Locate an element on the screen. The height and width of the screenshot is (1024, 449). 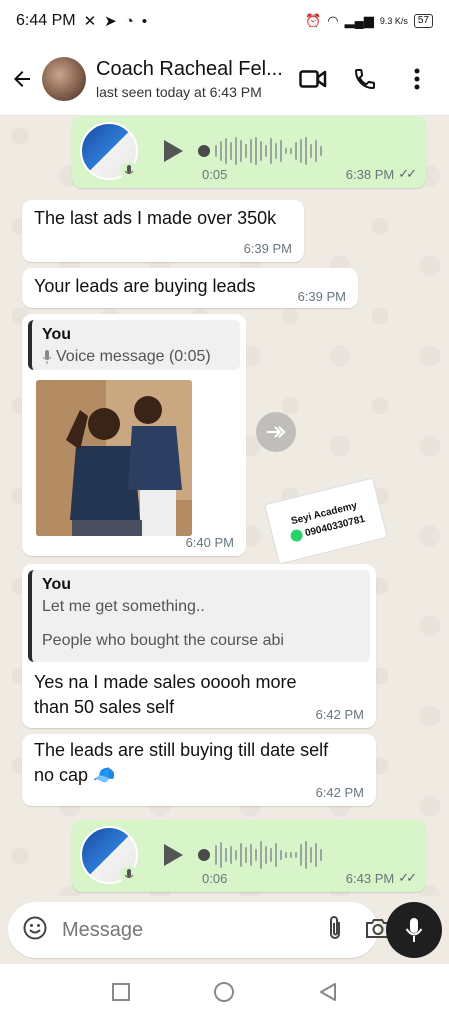
forward-icon is located at coordinates (276, 432).